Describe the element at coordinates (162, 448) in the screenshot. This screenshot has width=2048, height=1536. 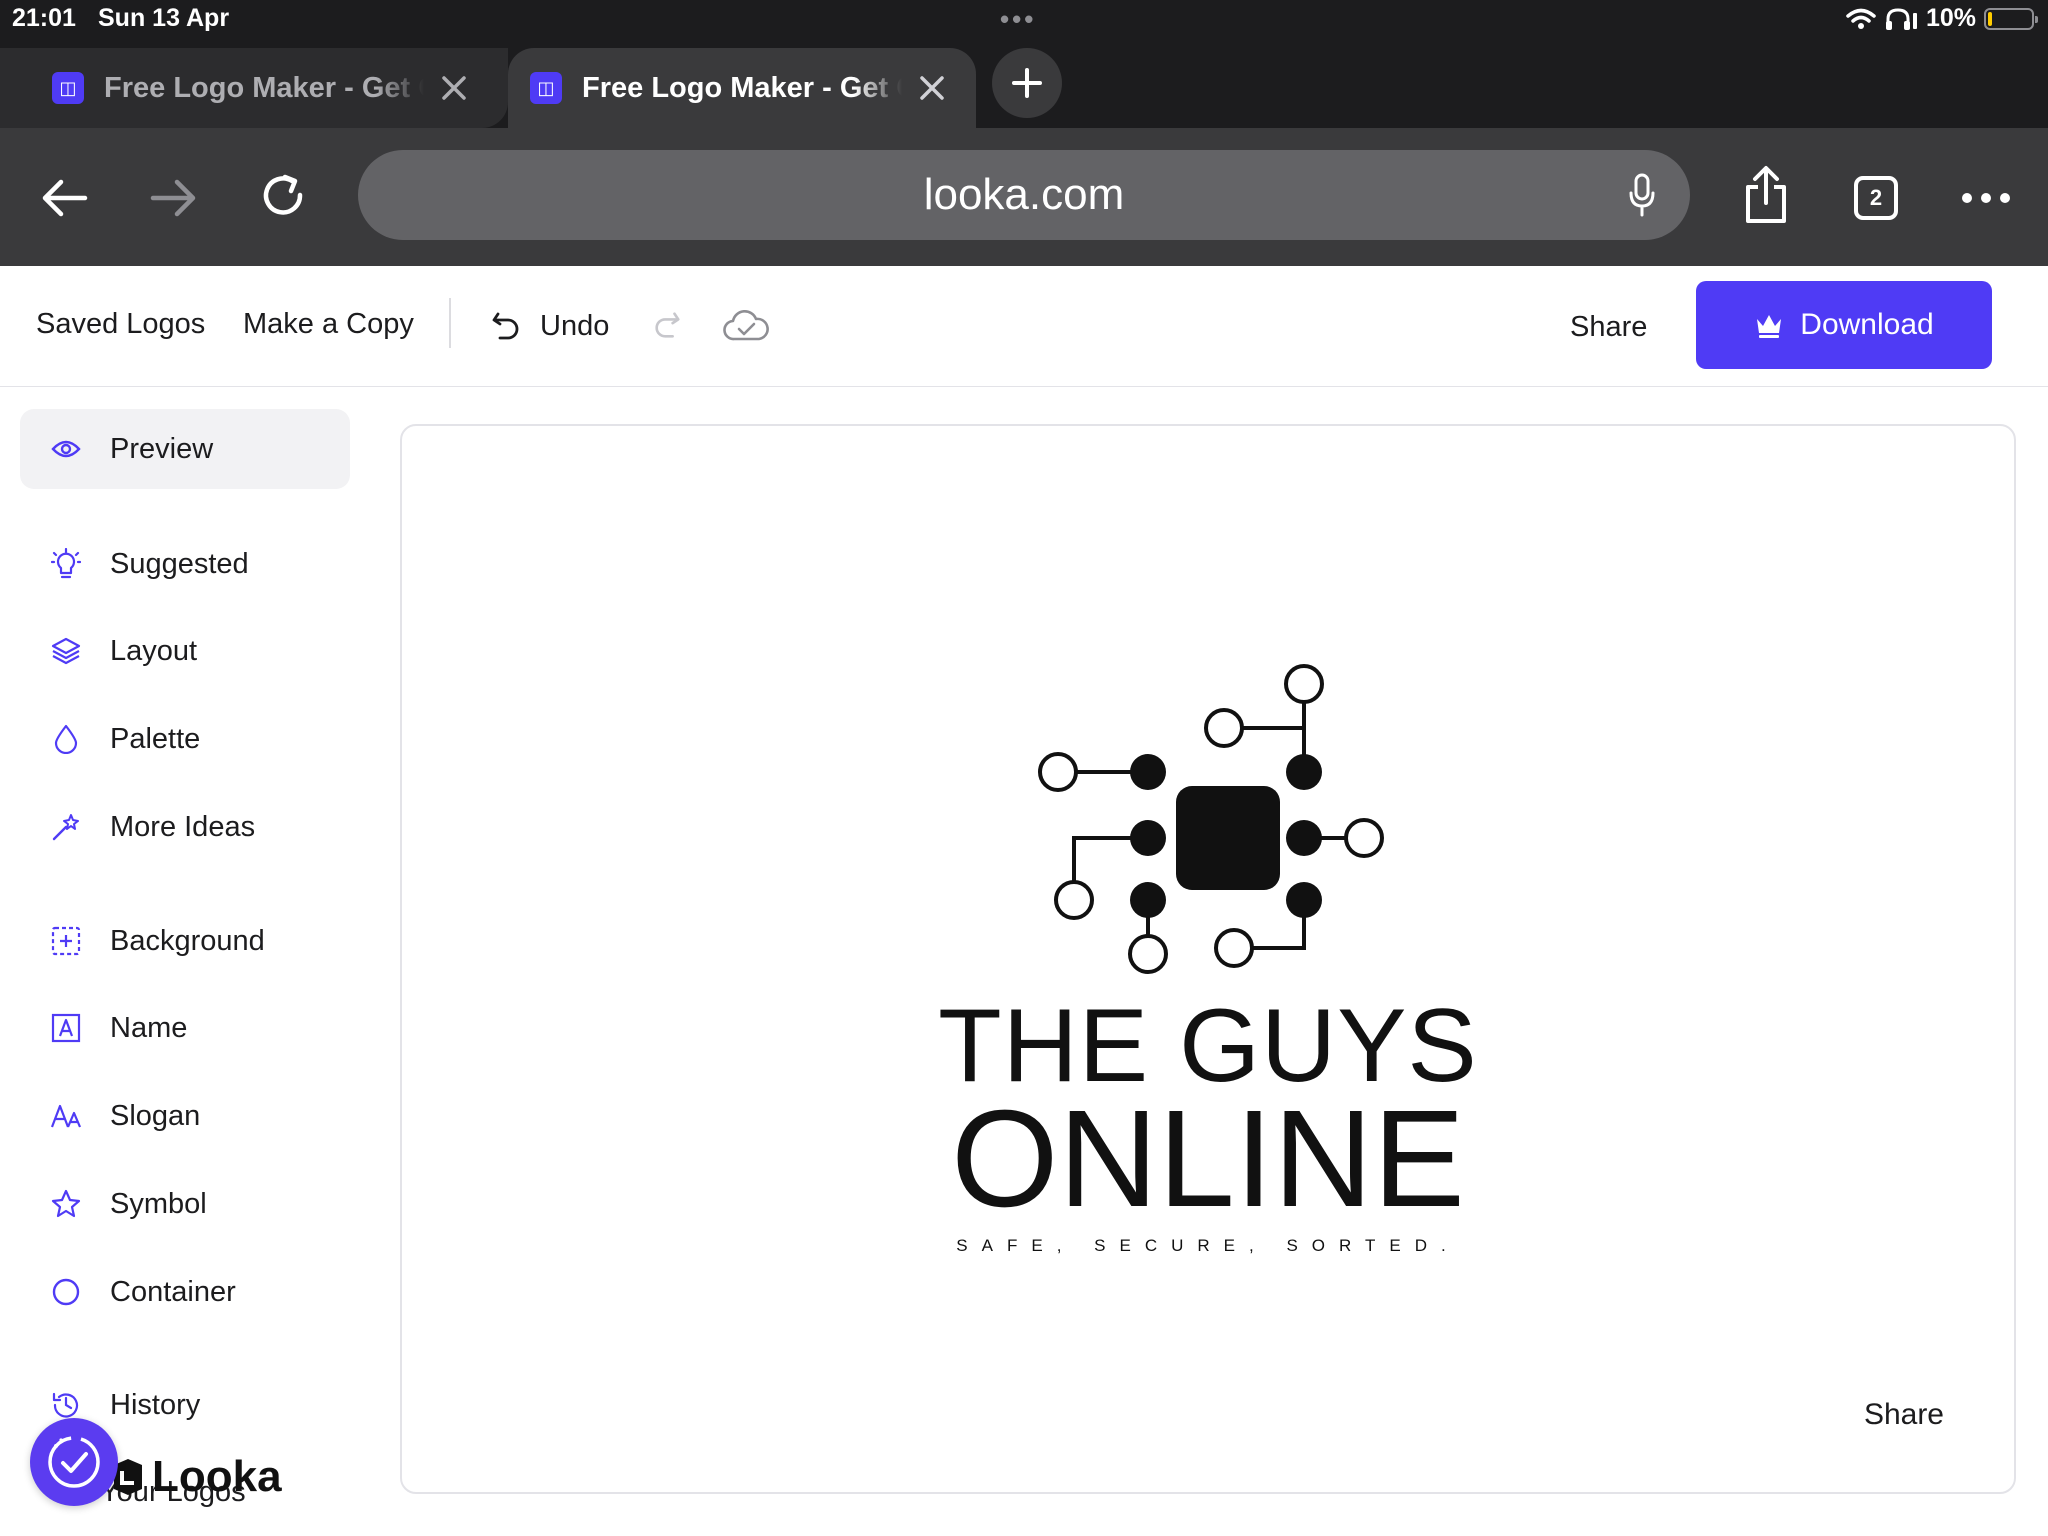
I see `sidebar-item-label: Preview` at that location.